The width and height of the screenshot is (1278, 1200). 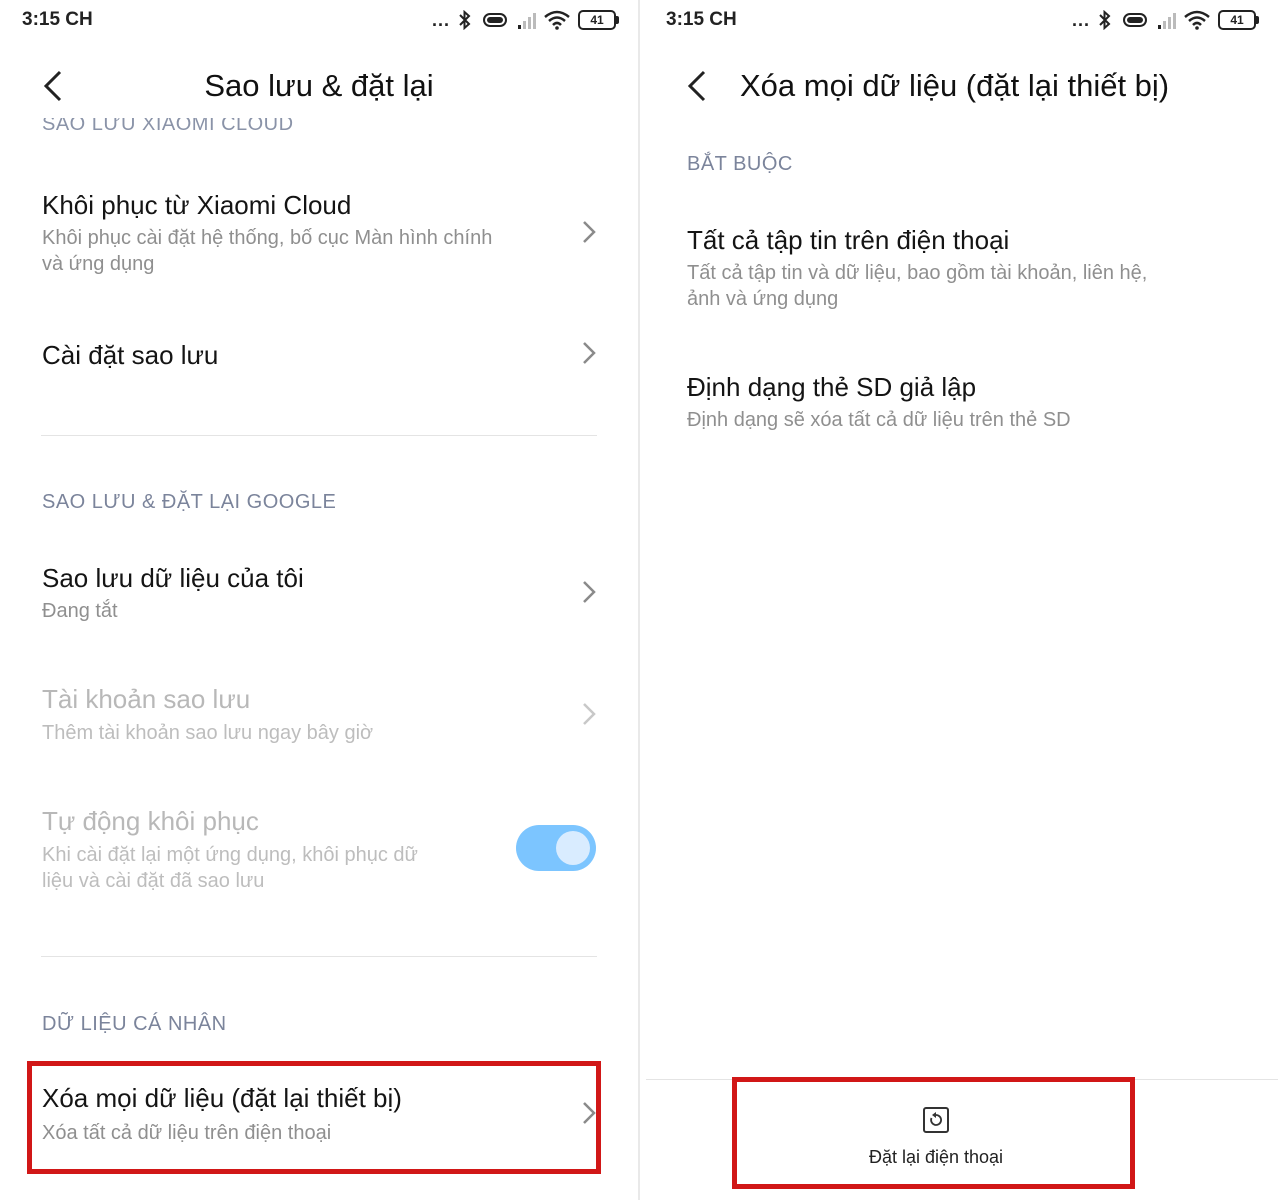 I want to click on header: Xóa mọi dữ liệu (đặt lại thiết bị), so click(x=959, y=88).